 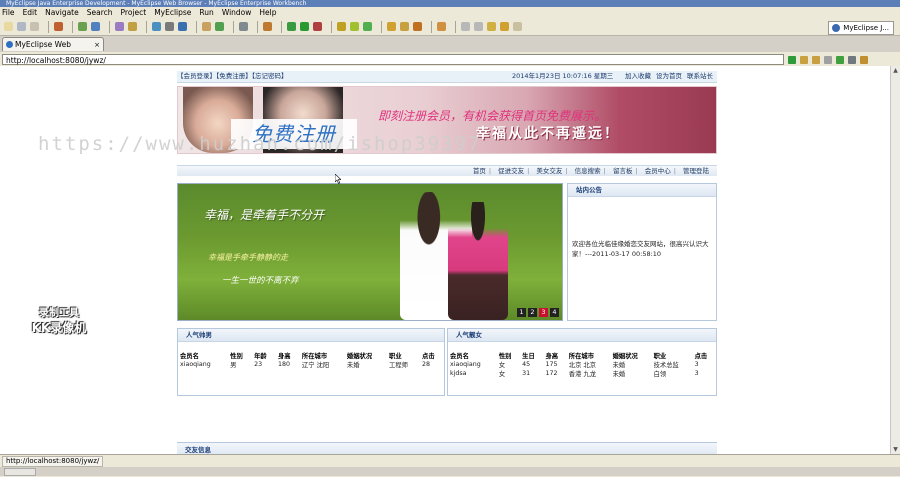 What do you see at coordinates (59, 322) in the screenshot?
I see `recorder-logo: 录制工具 KK录像机` at bounding box center [59, 322].